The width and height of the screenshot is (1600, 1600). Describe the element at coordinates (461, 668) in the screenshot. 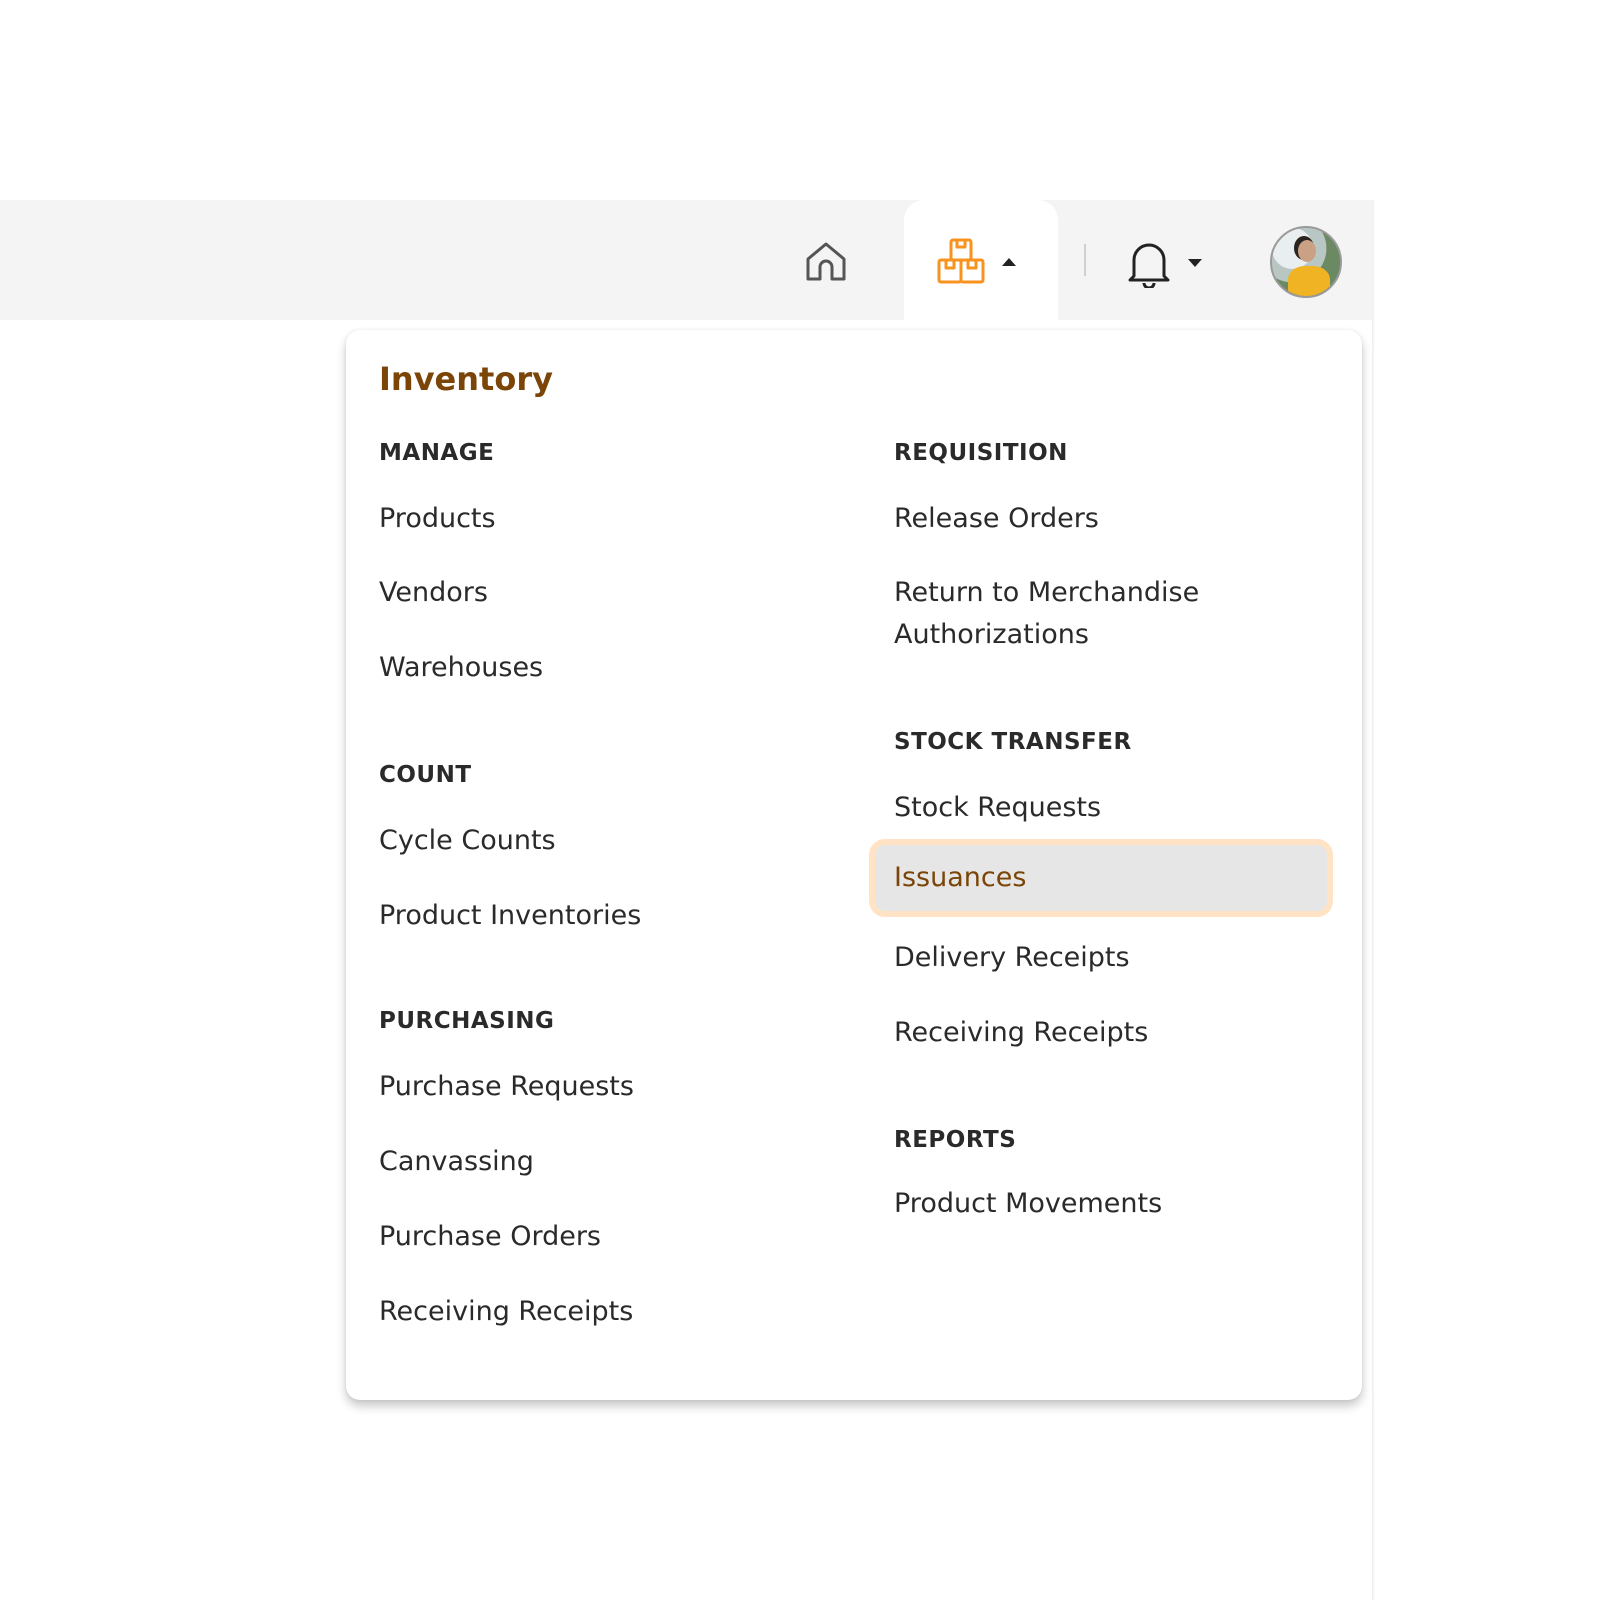

I see `menu-item-warehouses: Warehouses` at that location.